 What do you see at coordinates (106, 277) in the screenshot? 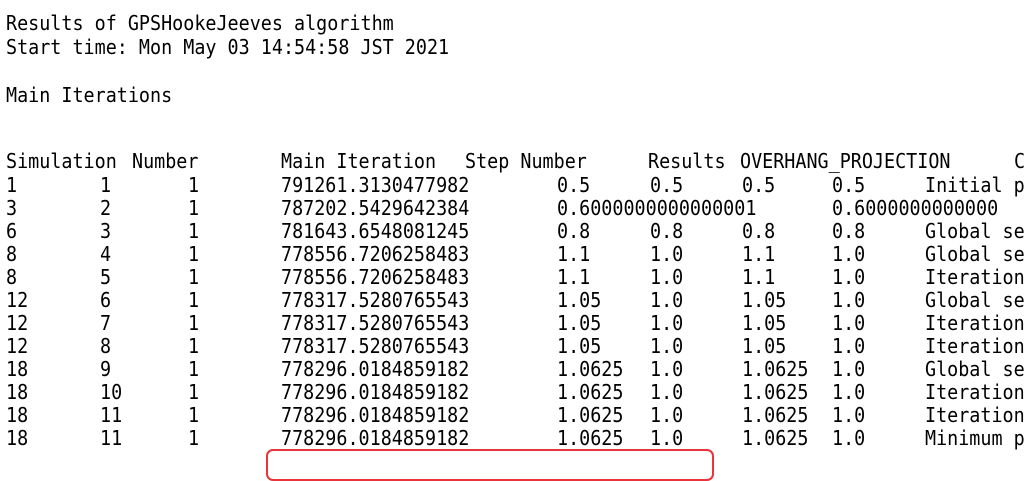
I see `table-cell: 5` at bounding box center [106, 277].